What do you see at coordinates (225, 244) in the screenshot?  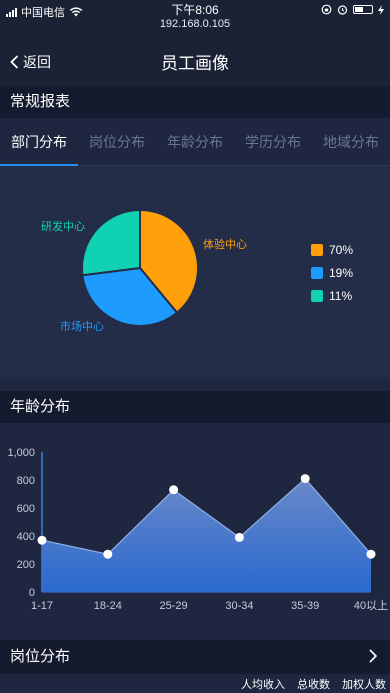 I see `pie-slice-label: 体验中心` at bounding box center [225, 244].